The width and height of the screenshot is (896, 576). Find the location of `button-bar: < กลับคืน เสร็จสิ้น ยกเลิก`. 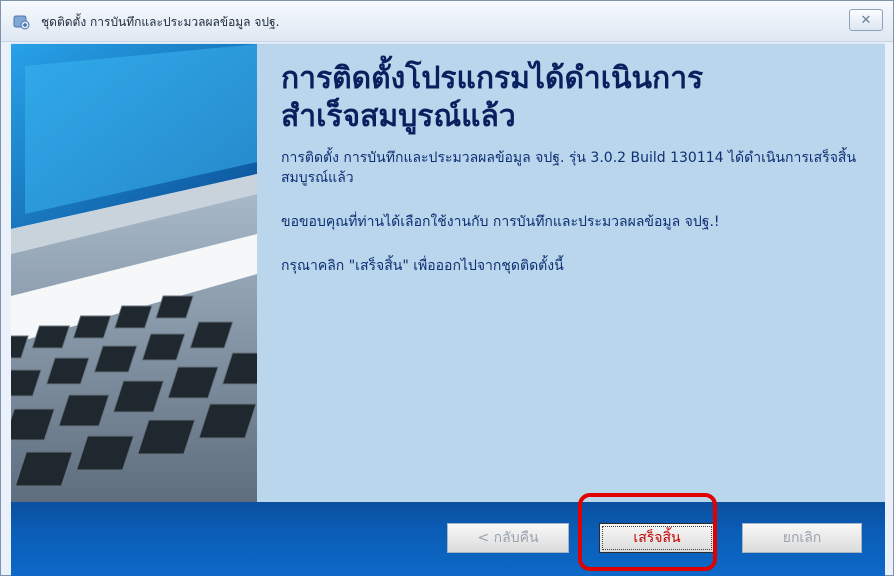

button-bar: < กลับคืน เสร็จสิ้น ยกเลิก is located at coordinates (448, 539).